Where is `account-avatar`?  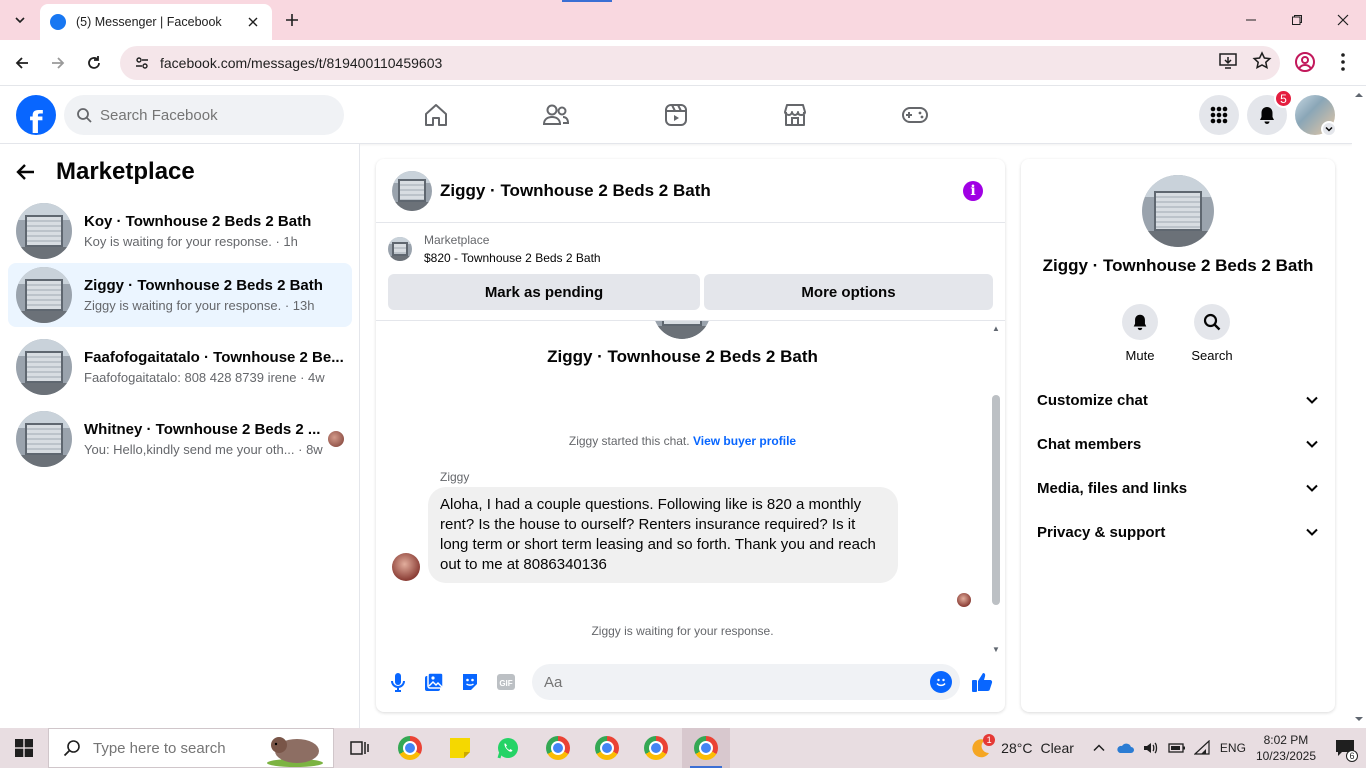
account-avatar is located at coordinates (1316, 116).